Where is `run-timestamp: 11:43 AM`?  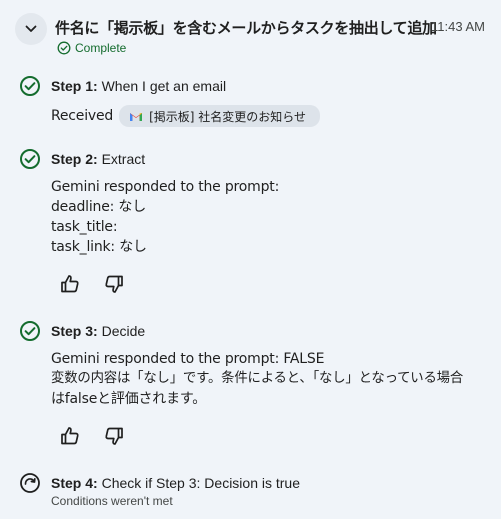
run-timestamp: 11:43 AM is located at coordinates (458, 26).